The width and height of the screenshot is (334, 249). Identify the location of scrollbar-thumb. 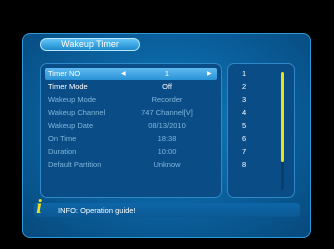
(282, 117).